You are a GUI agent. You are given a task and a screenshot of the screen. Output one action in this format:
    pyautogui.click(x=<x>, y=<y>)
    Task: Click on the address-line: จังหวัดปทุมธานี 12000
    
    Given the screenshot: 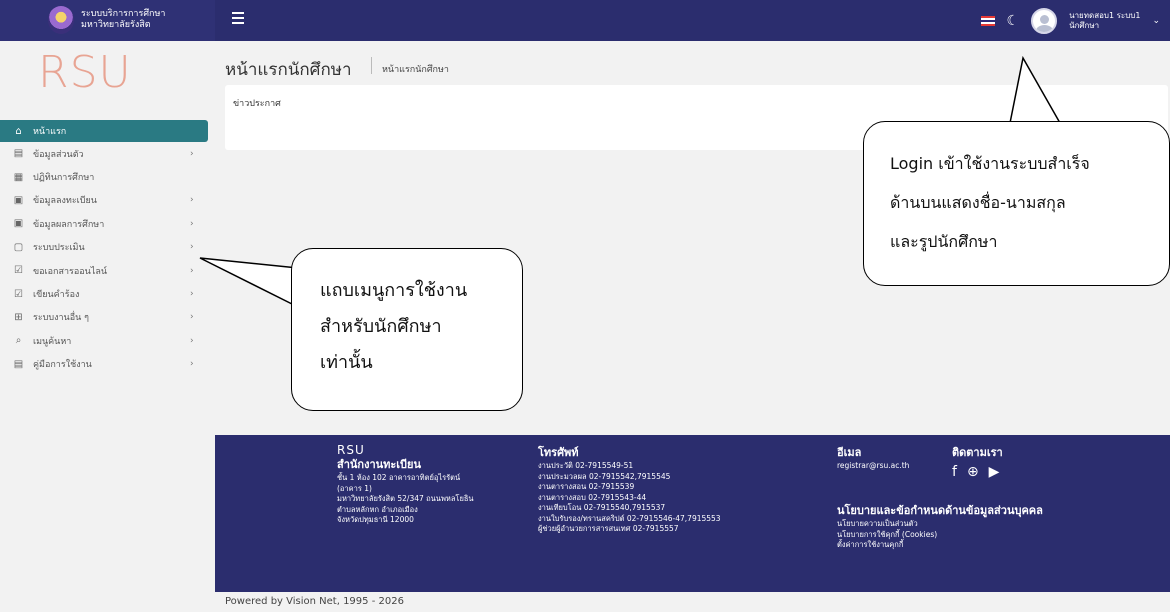 What is the action you would take?
    pyautogui.click(x=375, y=519)
    